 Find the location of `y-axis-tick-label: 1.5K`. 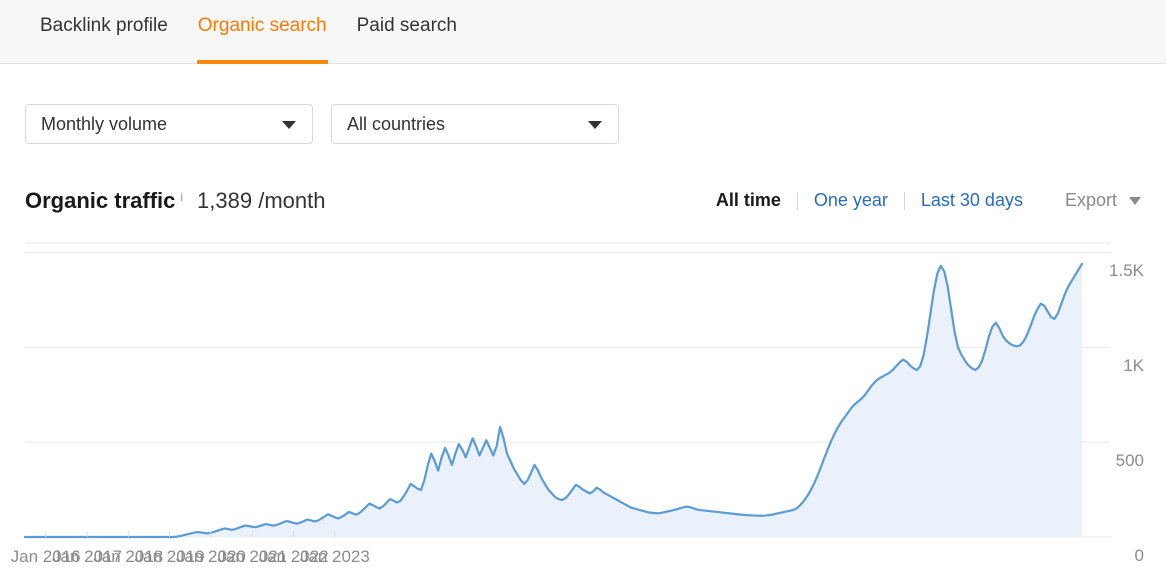

y-axis-tick-label: 1.5K is located at coordinates (1126, 271).